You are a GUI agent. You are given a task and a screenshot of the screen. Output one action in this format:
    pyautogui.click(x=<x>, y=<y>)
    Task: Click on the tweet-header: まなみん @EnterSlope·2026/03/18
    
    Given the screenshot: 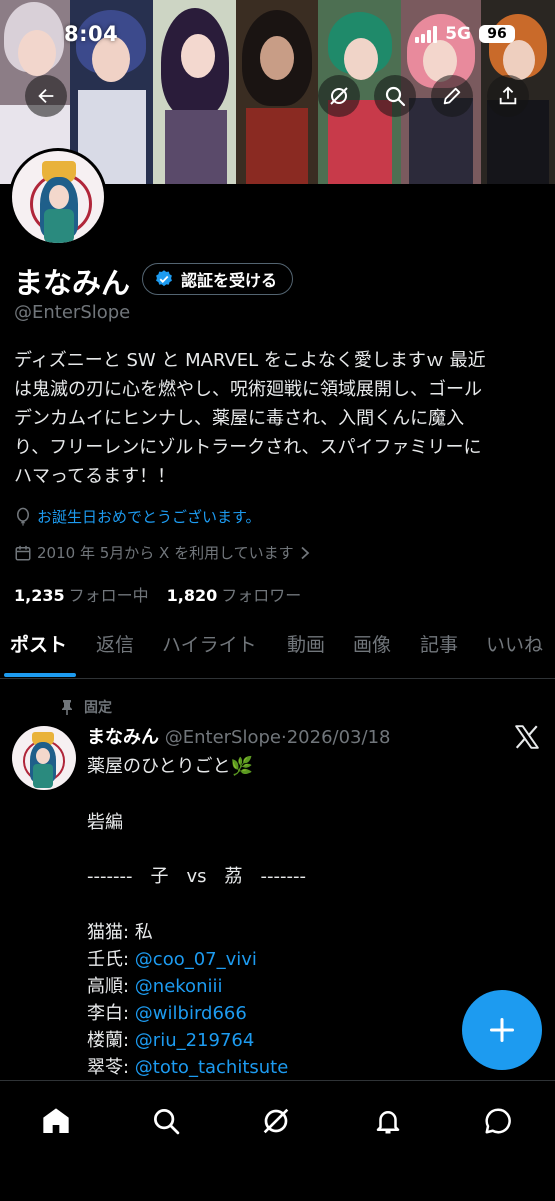 What is the action you would take?
    pyautogui.click(x=238, y=736)
    